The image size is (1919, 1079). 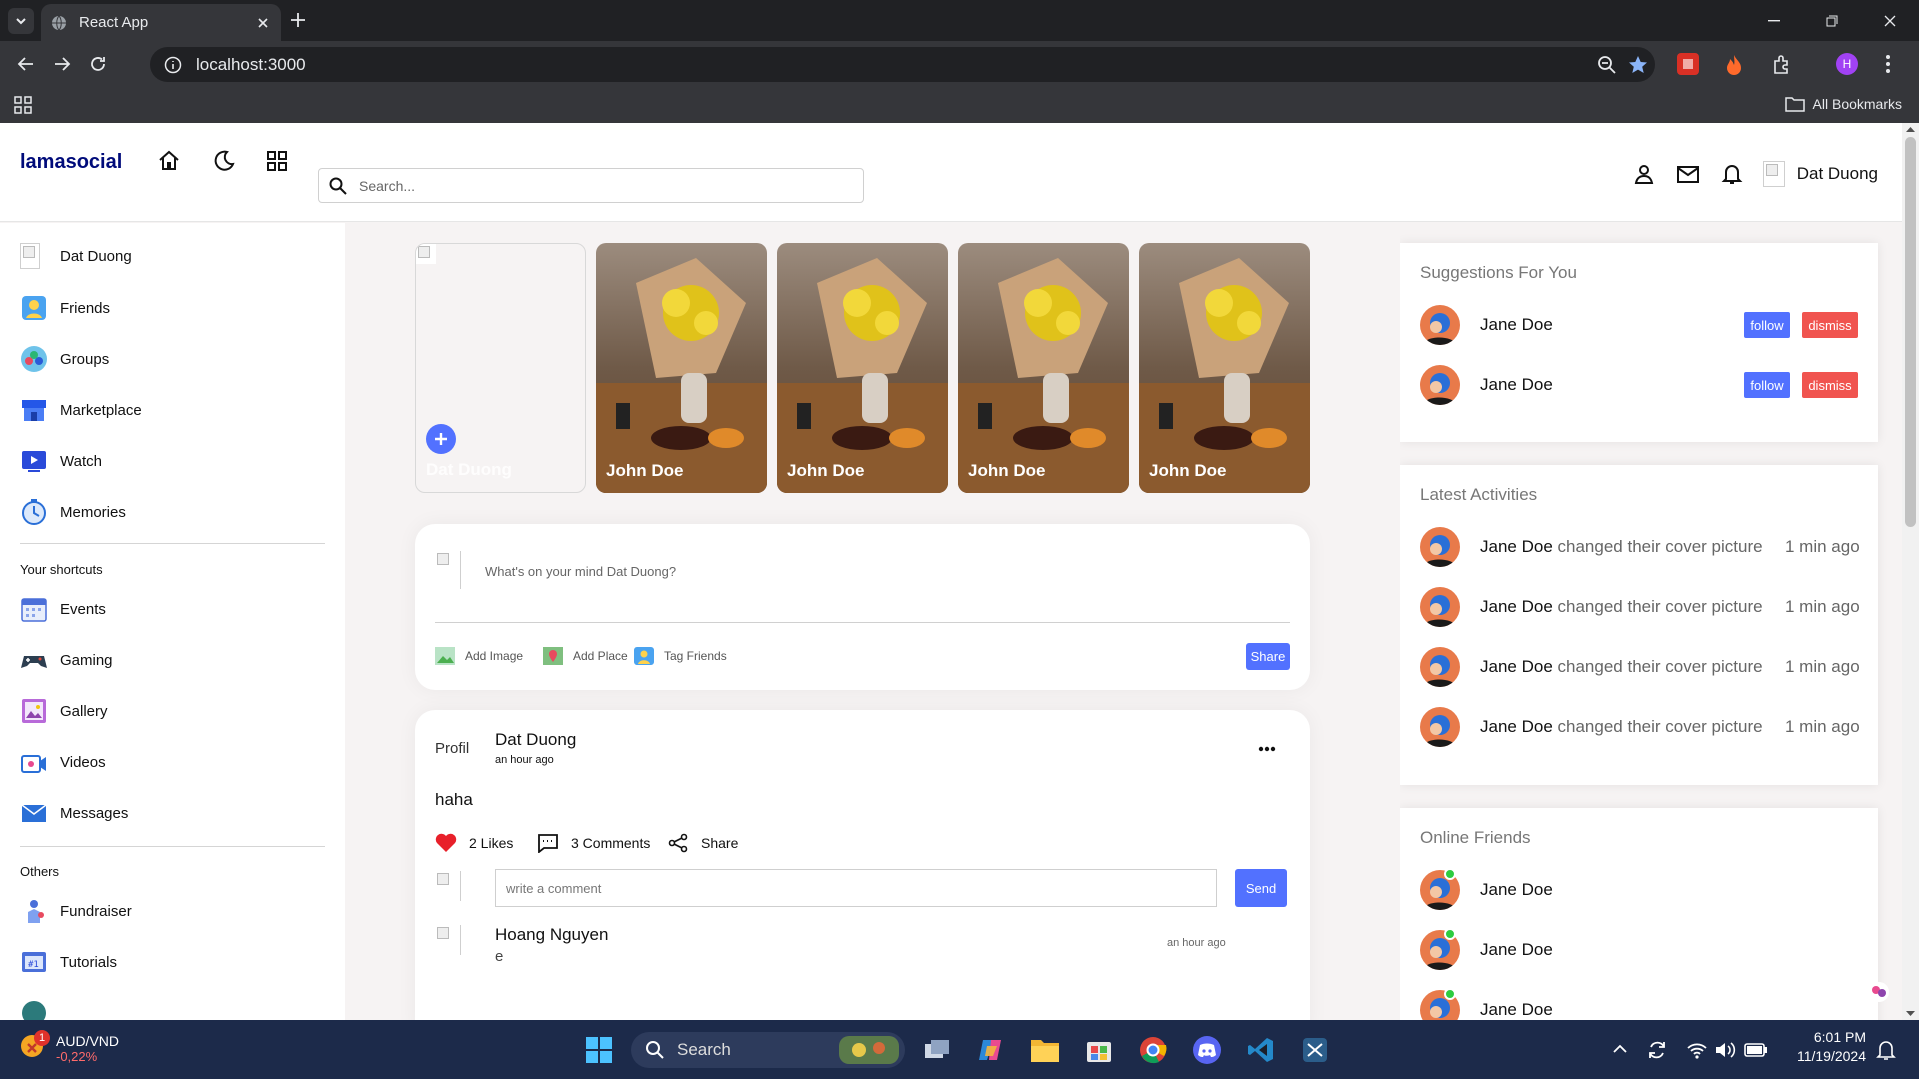 What do you see at coordinates (1756, 1050) in the screenshot?
I see `battery-icon` at bounding box center [1756, 1050].